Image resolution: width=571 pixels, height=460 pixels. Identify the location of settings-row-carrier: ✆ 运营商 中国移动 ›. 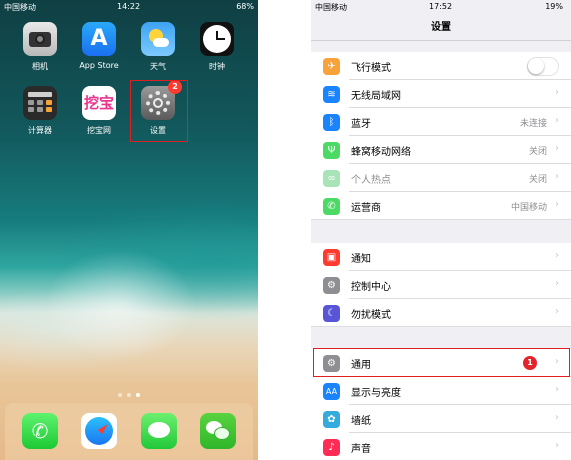
(441, 206).